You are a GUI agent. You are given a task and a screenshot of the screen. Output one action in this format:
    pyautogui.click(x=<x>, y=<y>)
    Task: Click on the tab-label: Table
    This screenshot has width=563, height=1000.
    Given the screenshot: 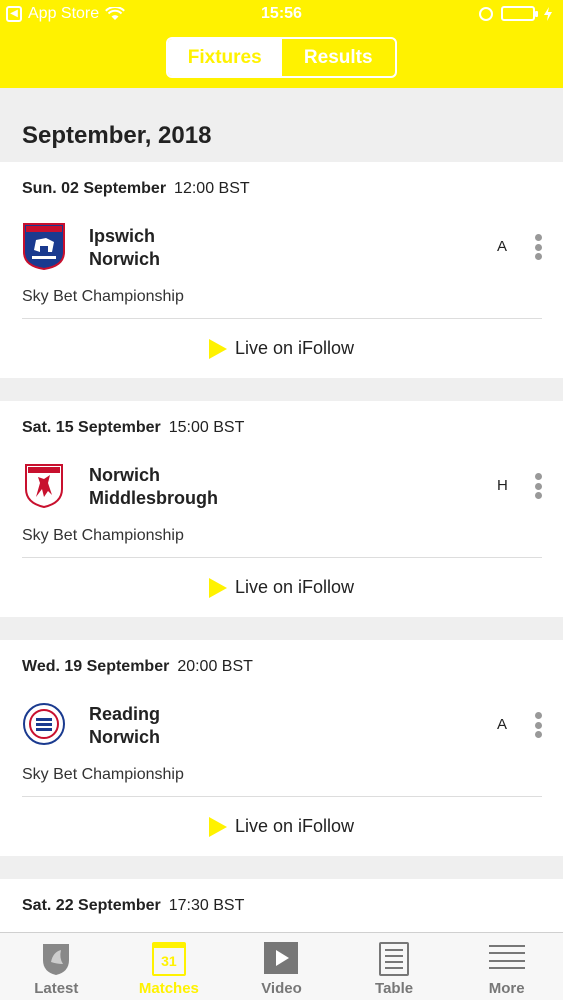 What is the action you would take?
    pyautogui.click(x=394, y=988)
    